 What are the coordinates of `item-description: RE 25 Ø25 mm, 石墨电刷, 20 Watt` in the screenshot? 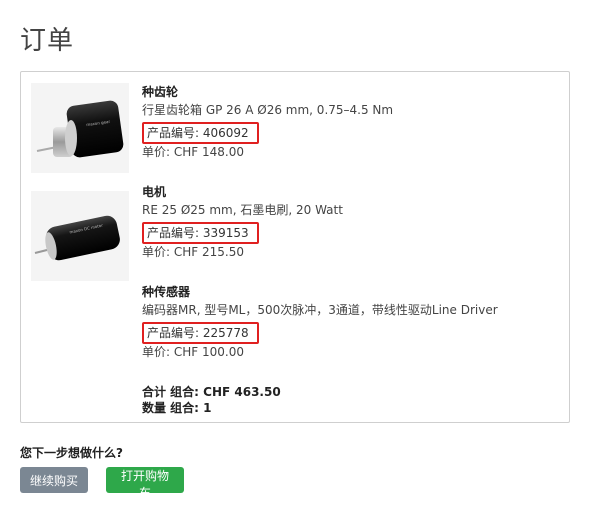 It's located at (242, 210).